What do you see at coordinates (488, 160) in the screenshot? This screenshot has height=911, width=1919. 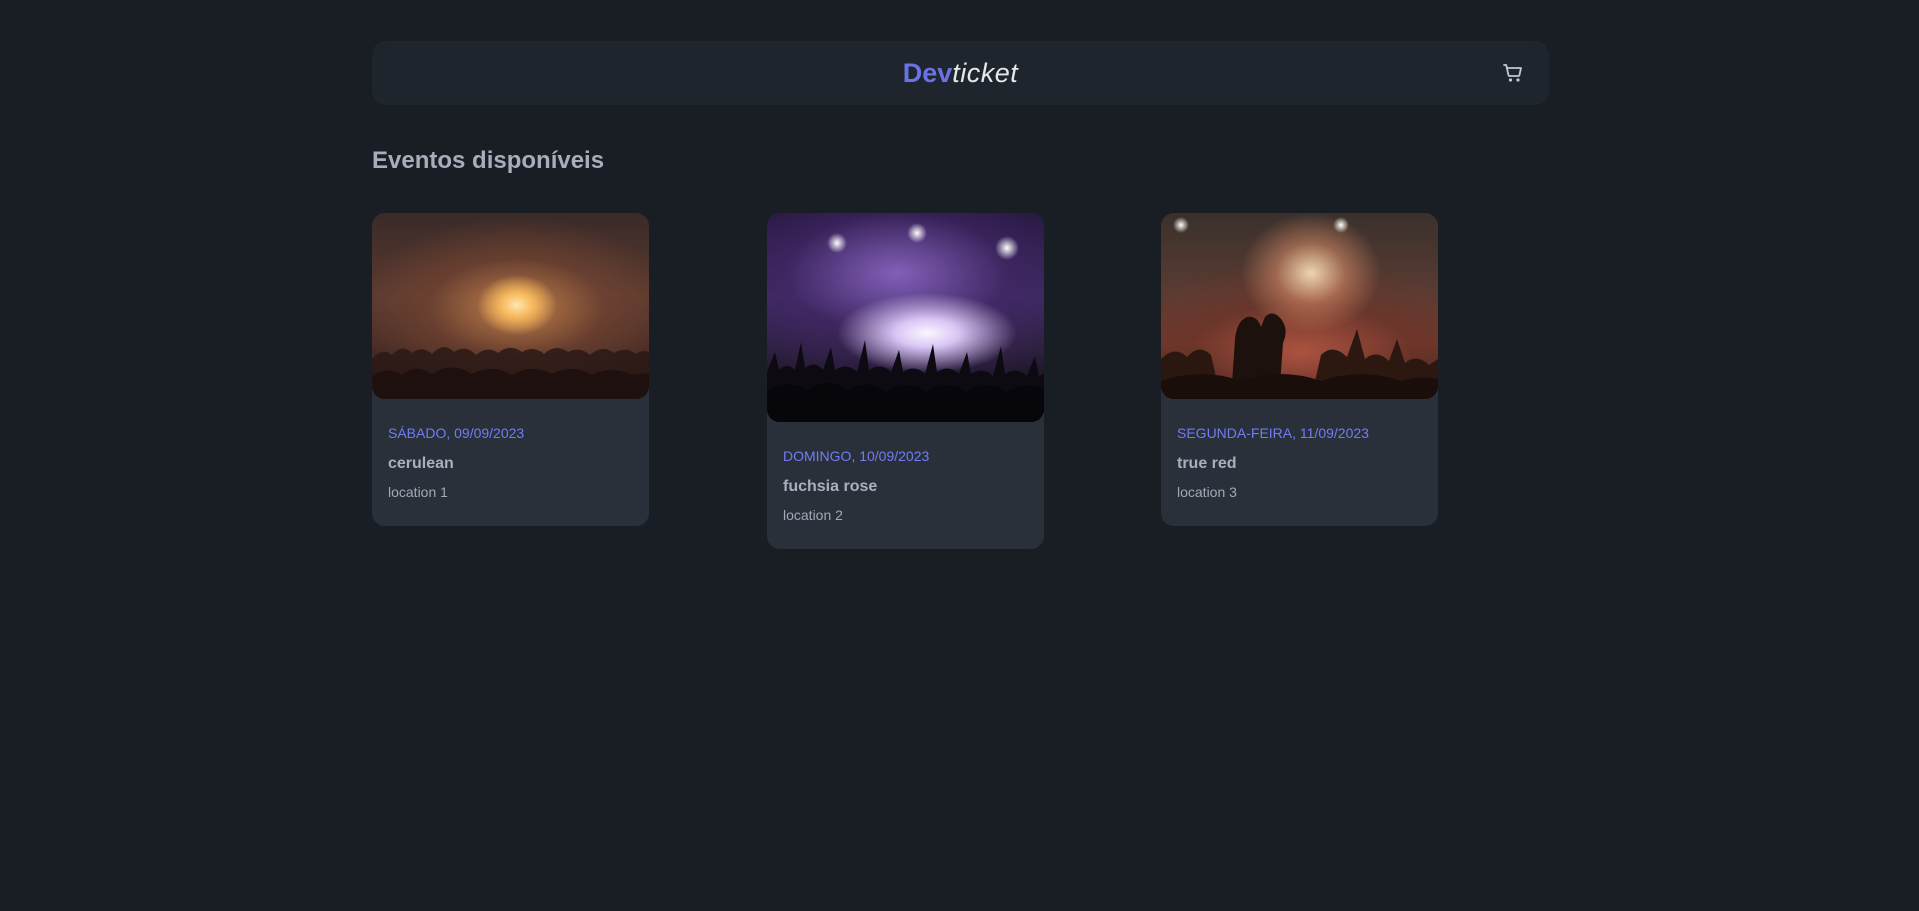 I see `page-title: Eventos disponíveis` at bounding box center [488, 160].